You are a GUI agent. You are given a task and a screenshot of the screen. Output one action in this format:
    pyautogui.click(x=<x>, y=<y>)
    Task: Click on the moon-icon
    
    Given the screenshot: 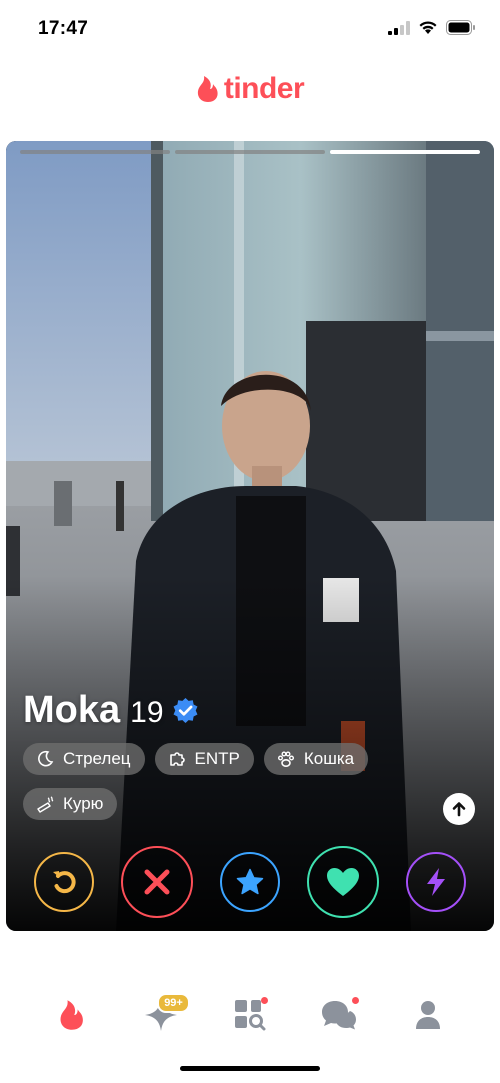 What is the action you would take?
    pyautogui.click(x=46, y=758)
    